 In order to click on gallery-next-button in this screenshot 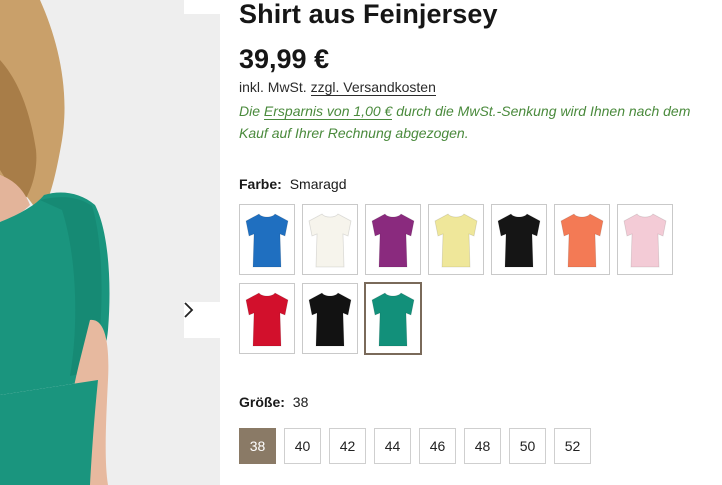, I will do `click(202, 320)`.